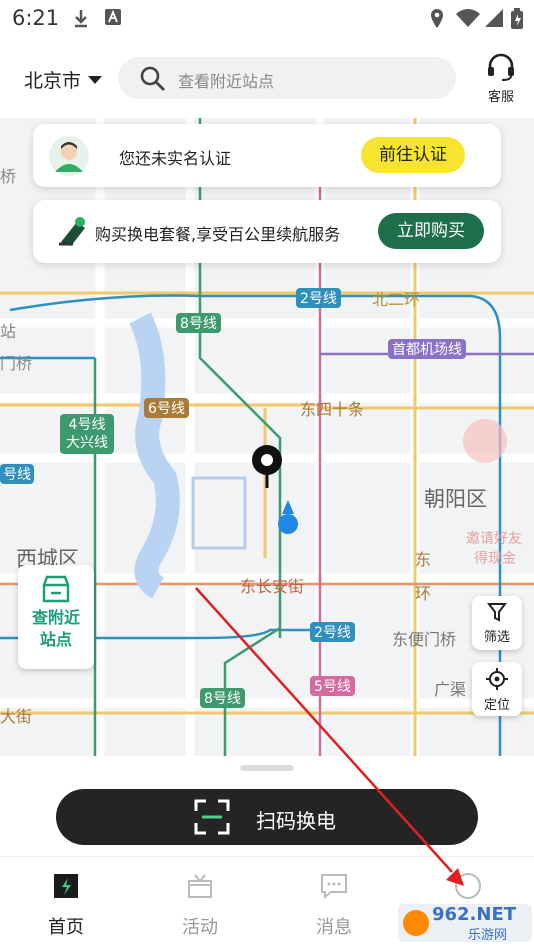 This screenshot has height=950, width=534. I want to click on north2ring-label: 北二环, so click(396, 299).